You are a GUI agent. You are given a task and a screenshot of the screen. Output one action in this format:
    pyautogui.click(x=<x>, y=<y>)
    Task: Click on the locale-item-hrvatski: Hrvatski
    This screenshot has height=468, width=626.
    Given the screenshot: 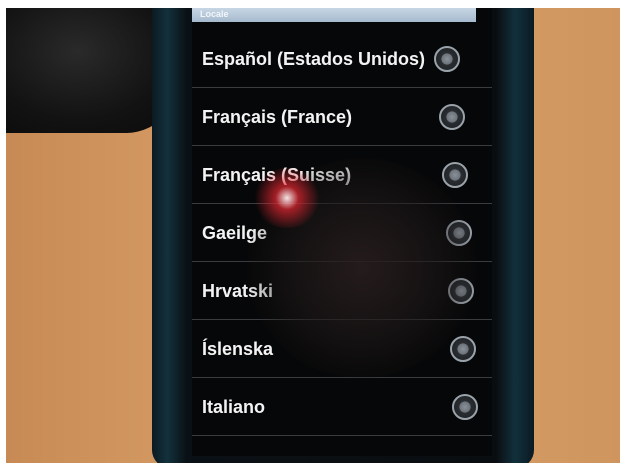 What is the action you would take?
    pyautogui.click(x=342, y=291)
    